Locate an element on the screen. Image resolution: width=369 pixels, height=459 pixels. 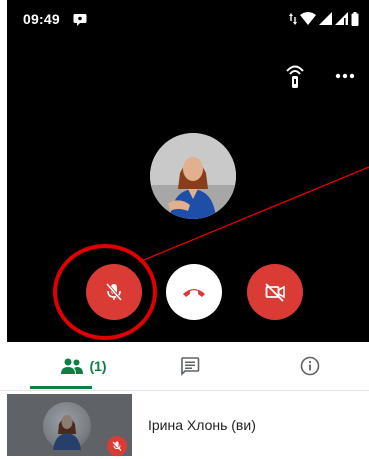
data-arrows-icon is located at coordinates (293, 19).